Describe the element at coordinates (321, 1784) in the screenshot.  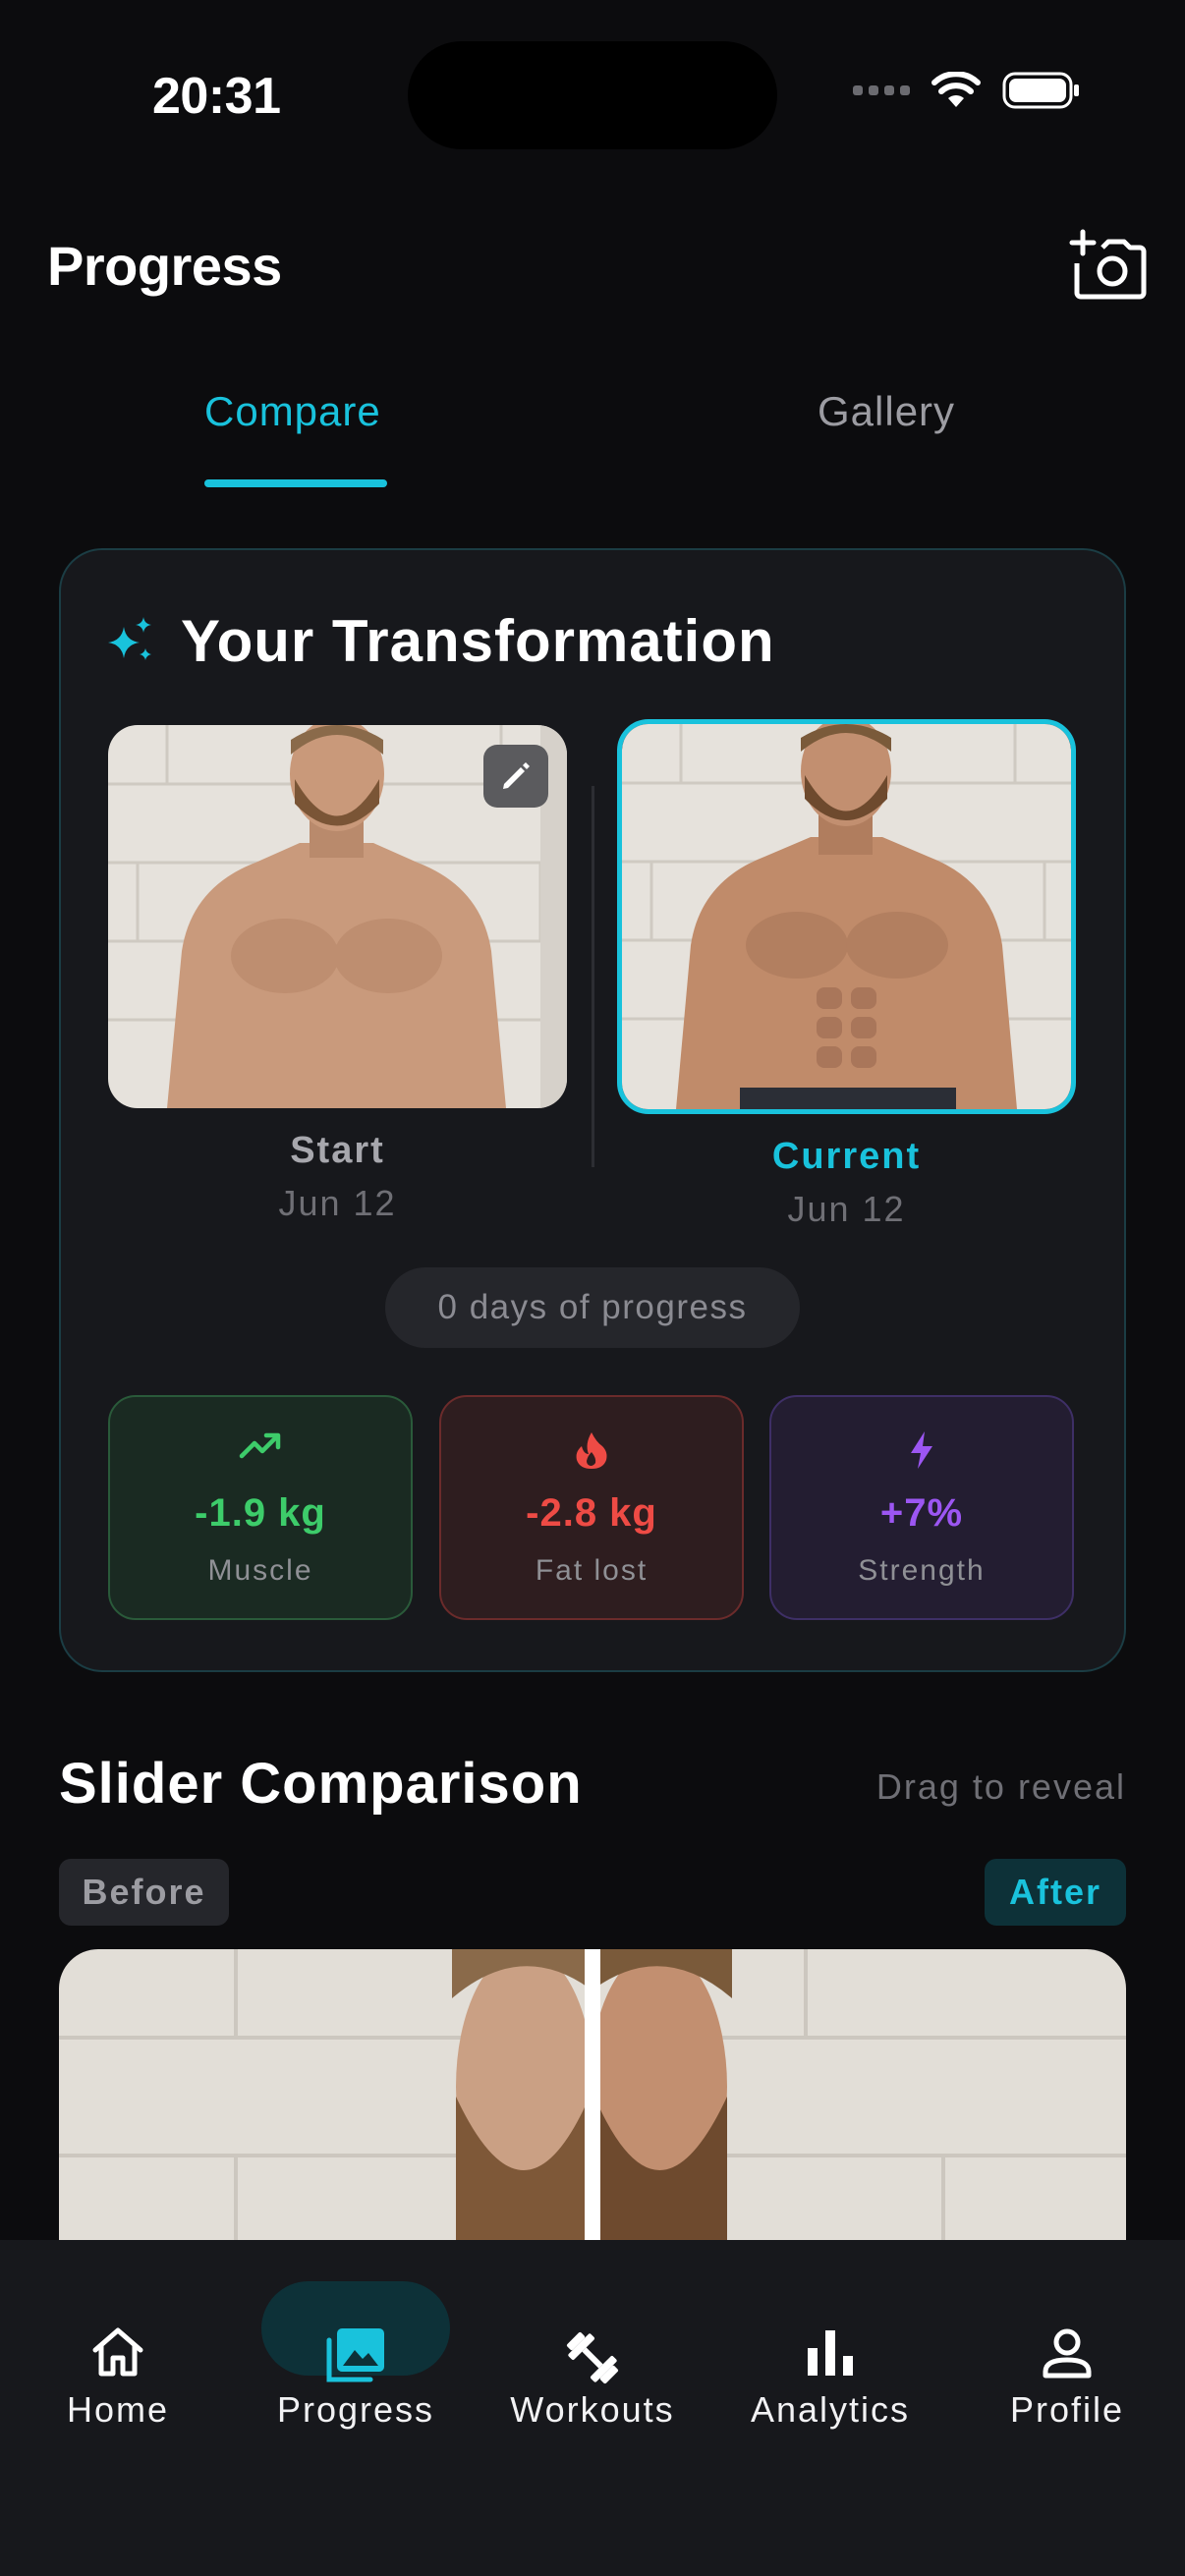
I see `slider-section-title: Slider Comparison` at that location.